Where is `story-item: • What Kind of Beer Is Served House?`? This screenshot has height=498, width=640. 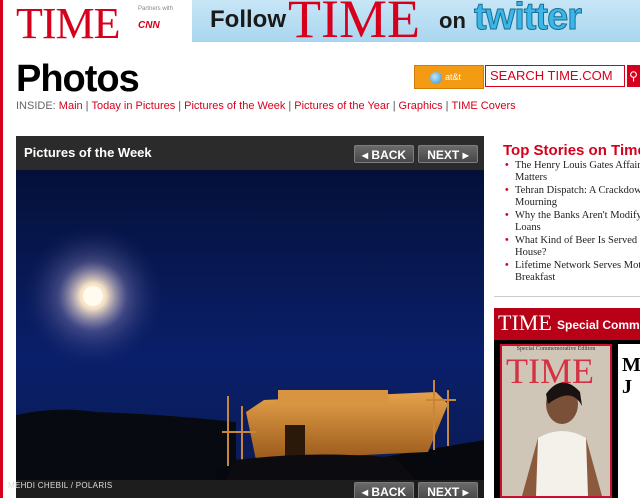 story-item: • What Kind of Beer Is Served House? is located at coordinates (572, 246).